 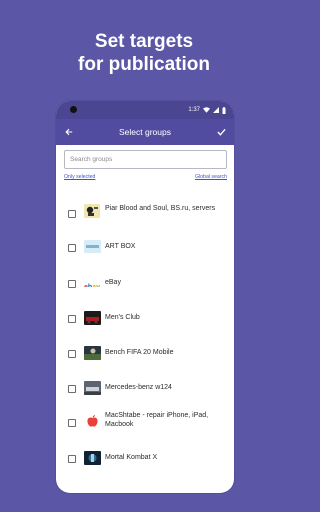 I want to click on svg-text: ebay, so click(x=92, y=285).